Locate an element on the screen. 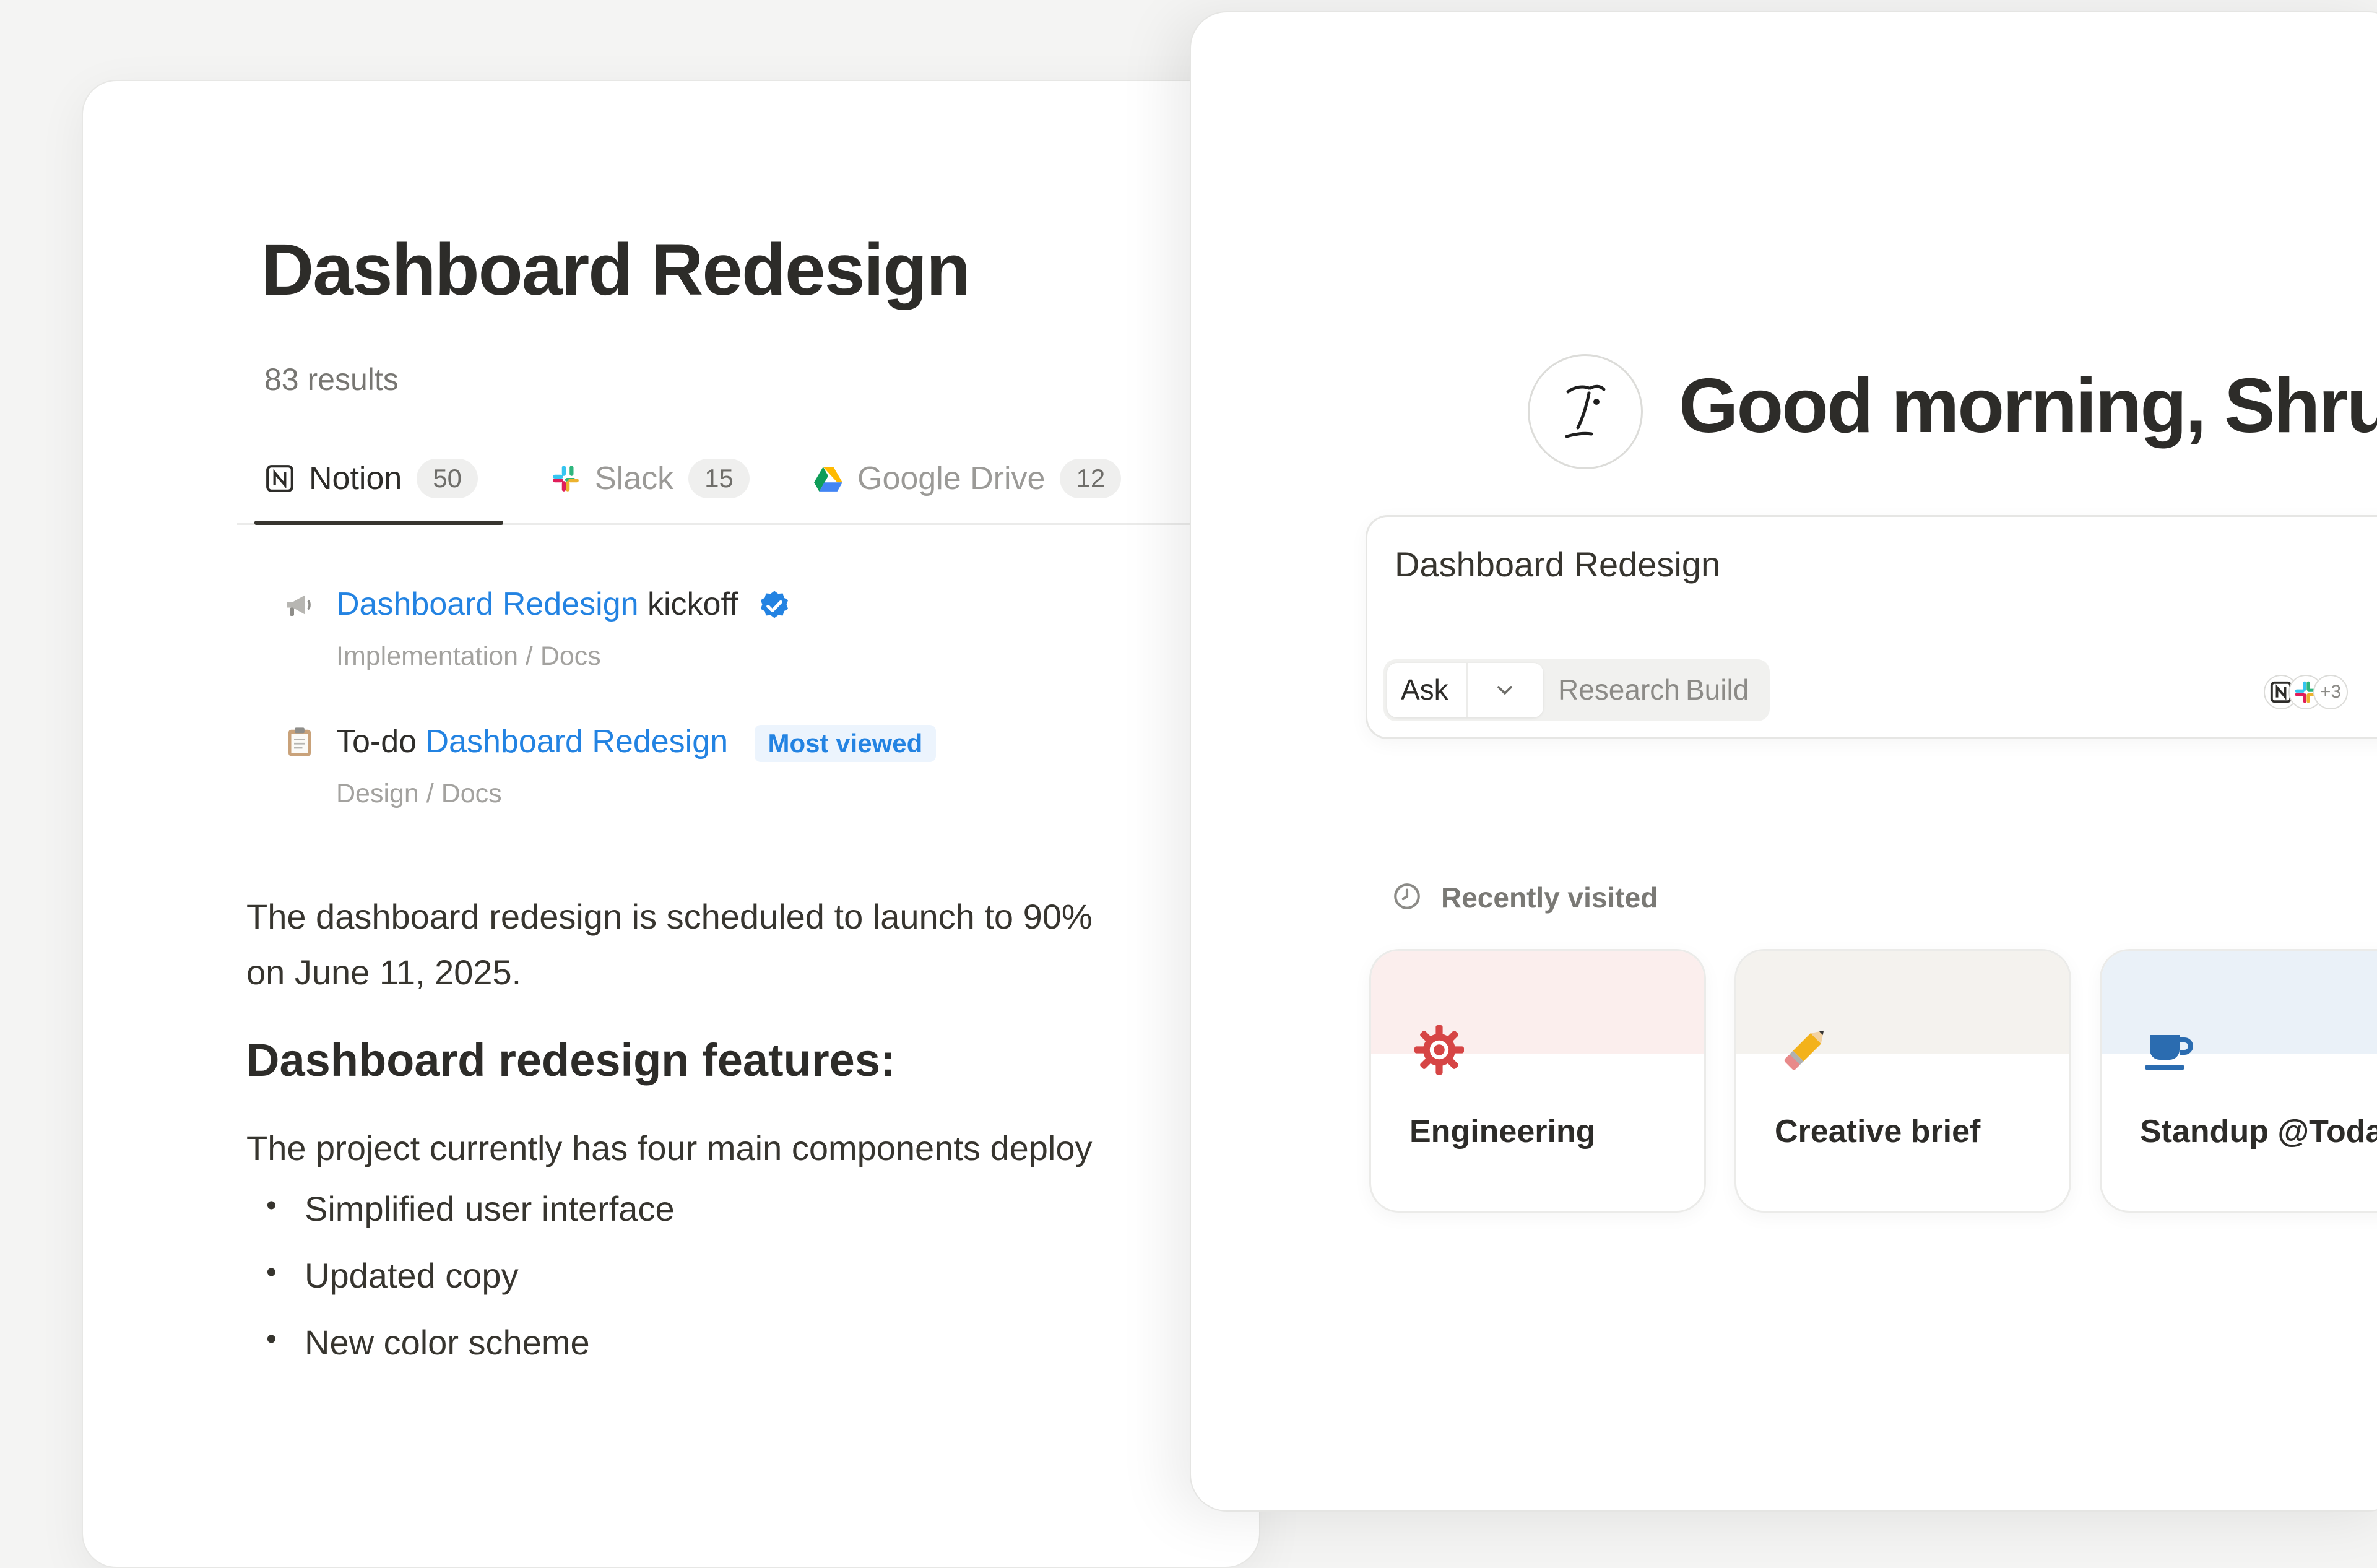 The height and width of the screenshot is (1568, 2377). summary-line: on June 11, 2025. is located at coordinates (384, 972).